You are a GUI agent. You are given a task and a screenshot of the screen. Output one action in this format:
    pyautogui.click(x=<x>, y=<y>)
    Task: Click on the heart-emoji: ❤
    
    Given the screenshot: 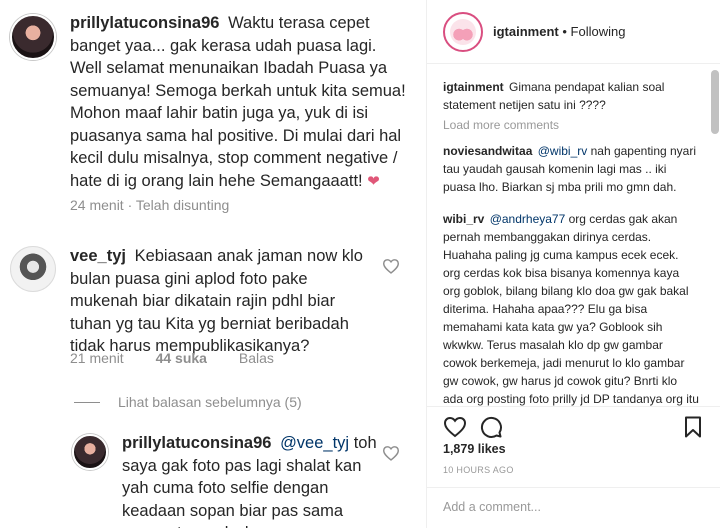 What is the action you would take?
    pyautogui.click(x=373, y=181)
    